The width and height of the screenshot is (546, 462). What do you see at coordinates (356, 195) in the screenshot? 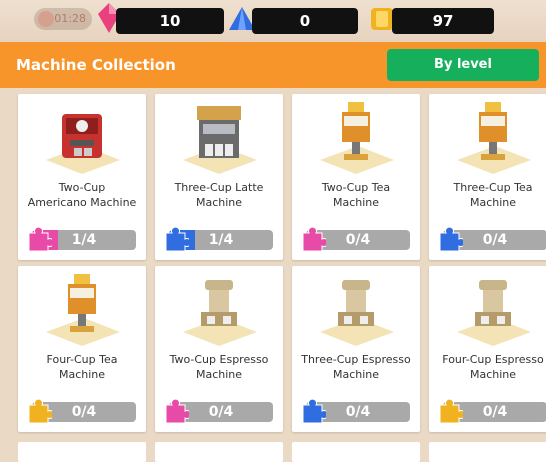
I see `machine-name: Two-Cup Tea Machine` at bounding box center [356, 195].